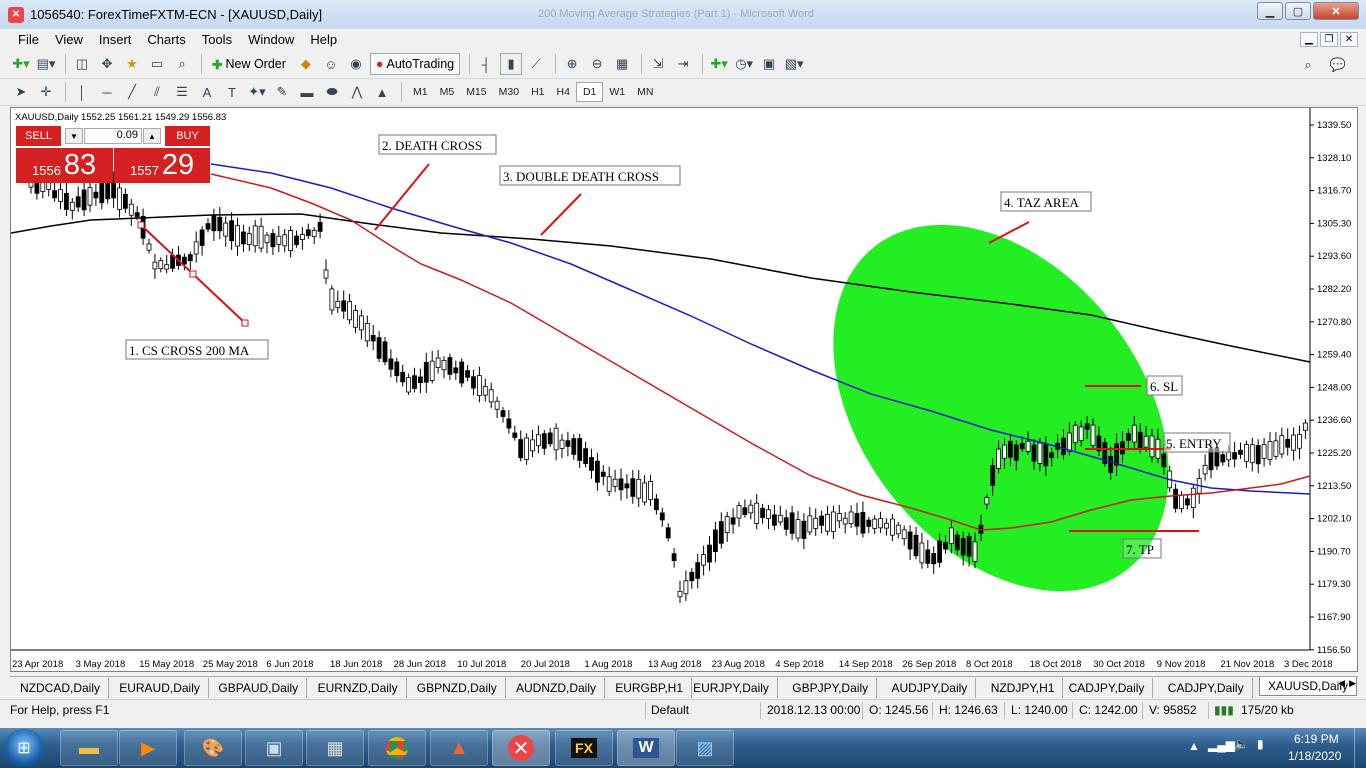 This screenshot has height=768, width=1366. What do you see at coordinates (259, 688) in the screenshot?
I see `chart-tab-gbpaud-daily: GBPAUD,Daily` at bounding box center [259, 688].